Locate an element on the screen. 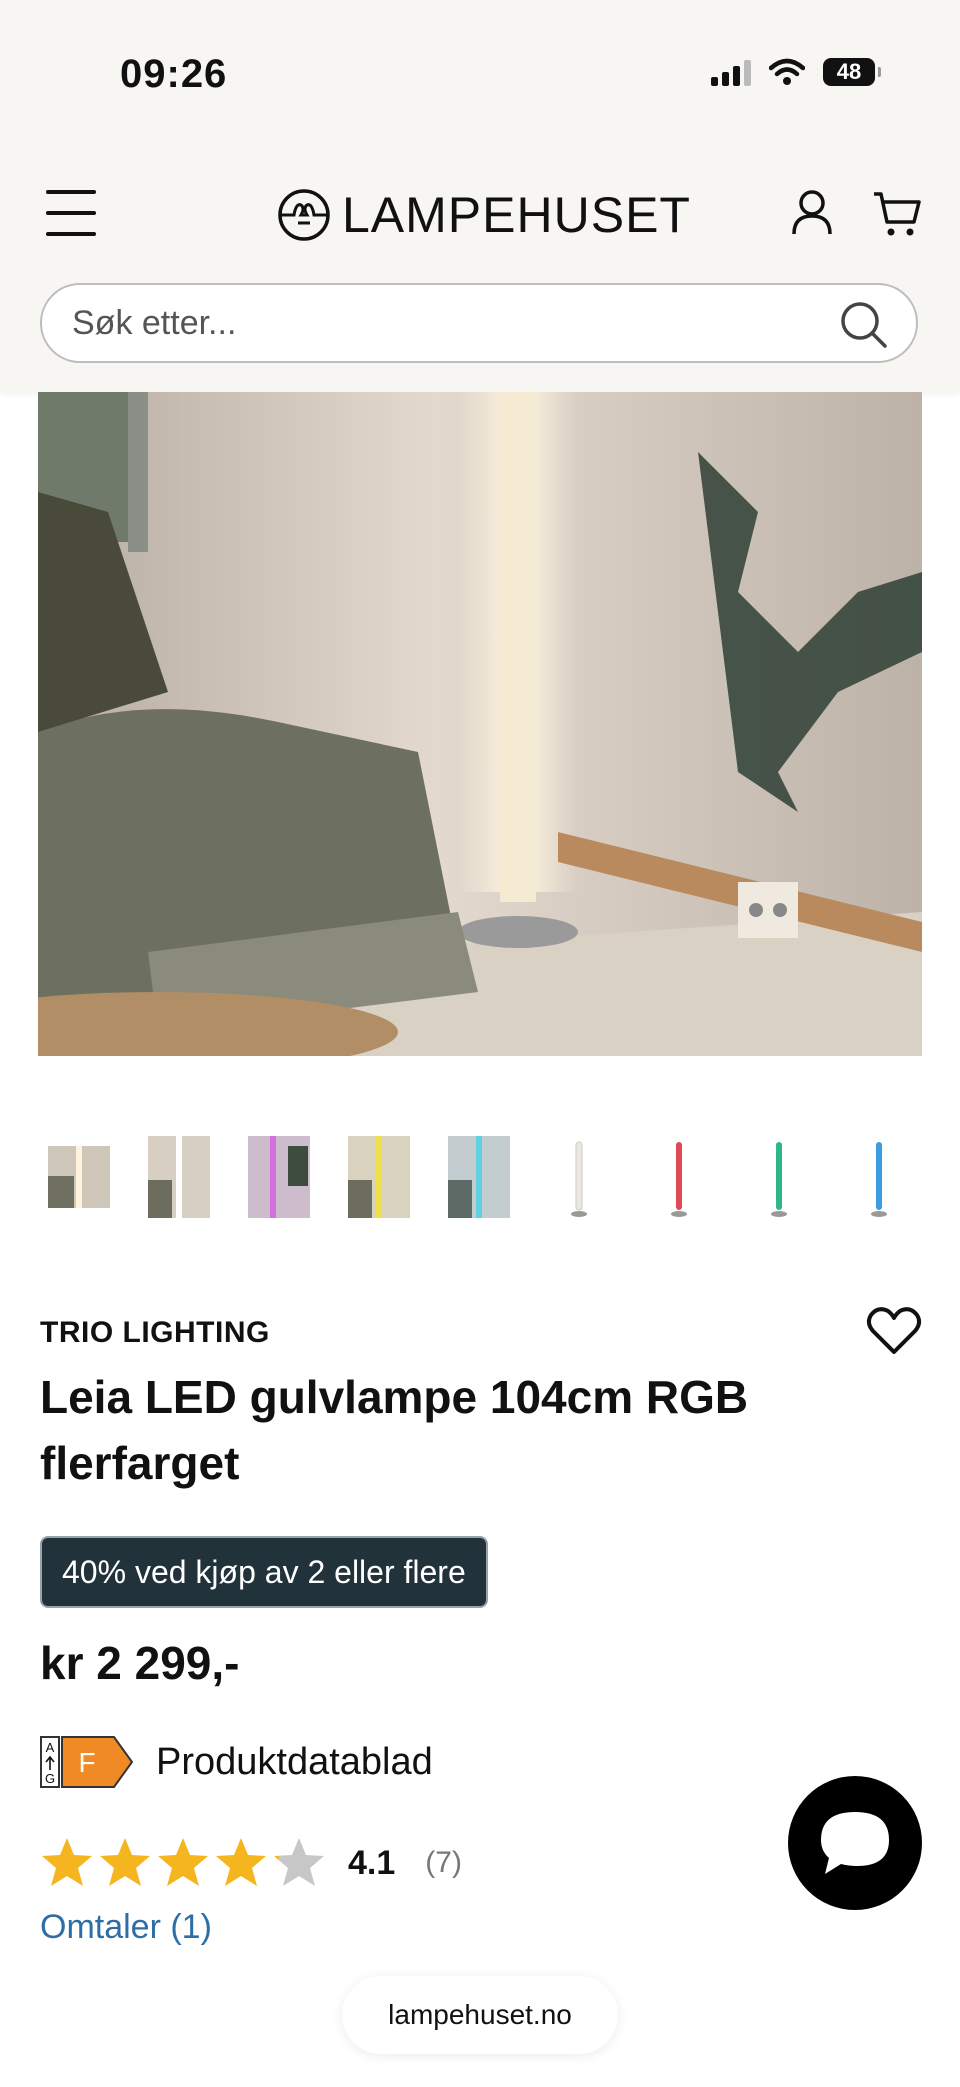  site-logo: LAMPEHUSET is located at coordinates (483, 215).